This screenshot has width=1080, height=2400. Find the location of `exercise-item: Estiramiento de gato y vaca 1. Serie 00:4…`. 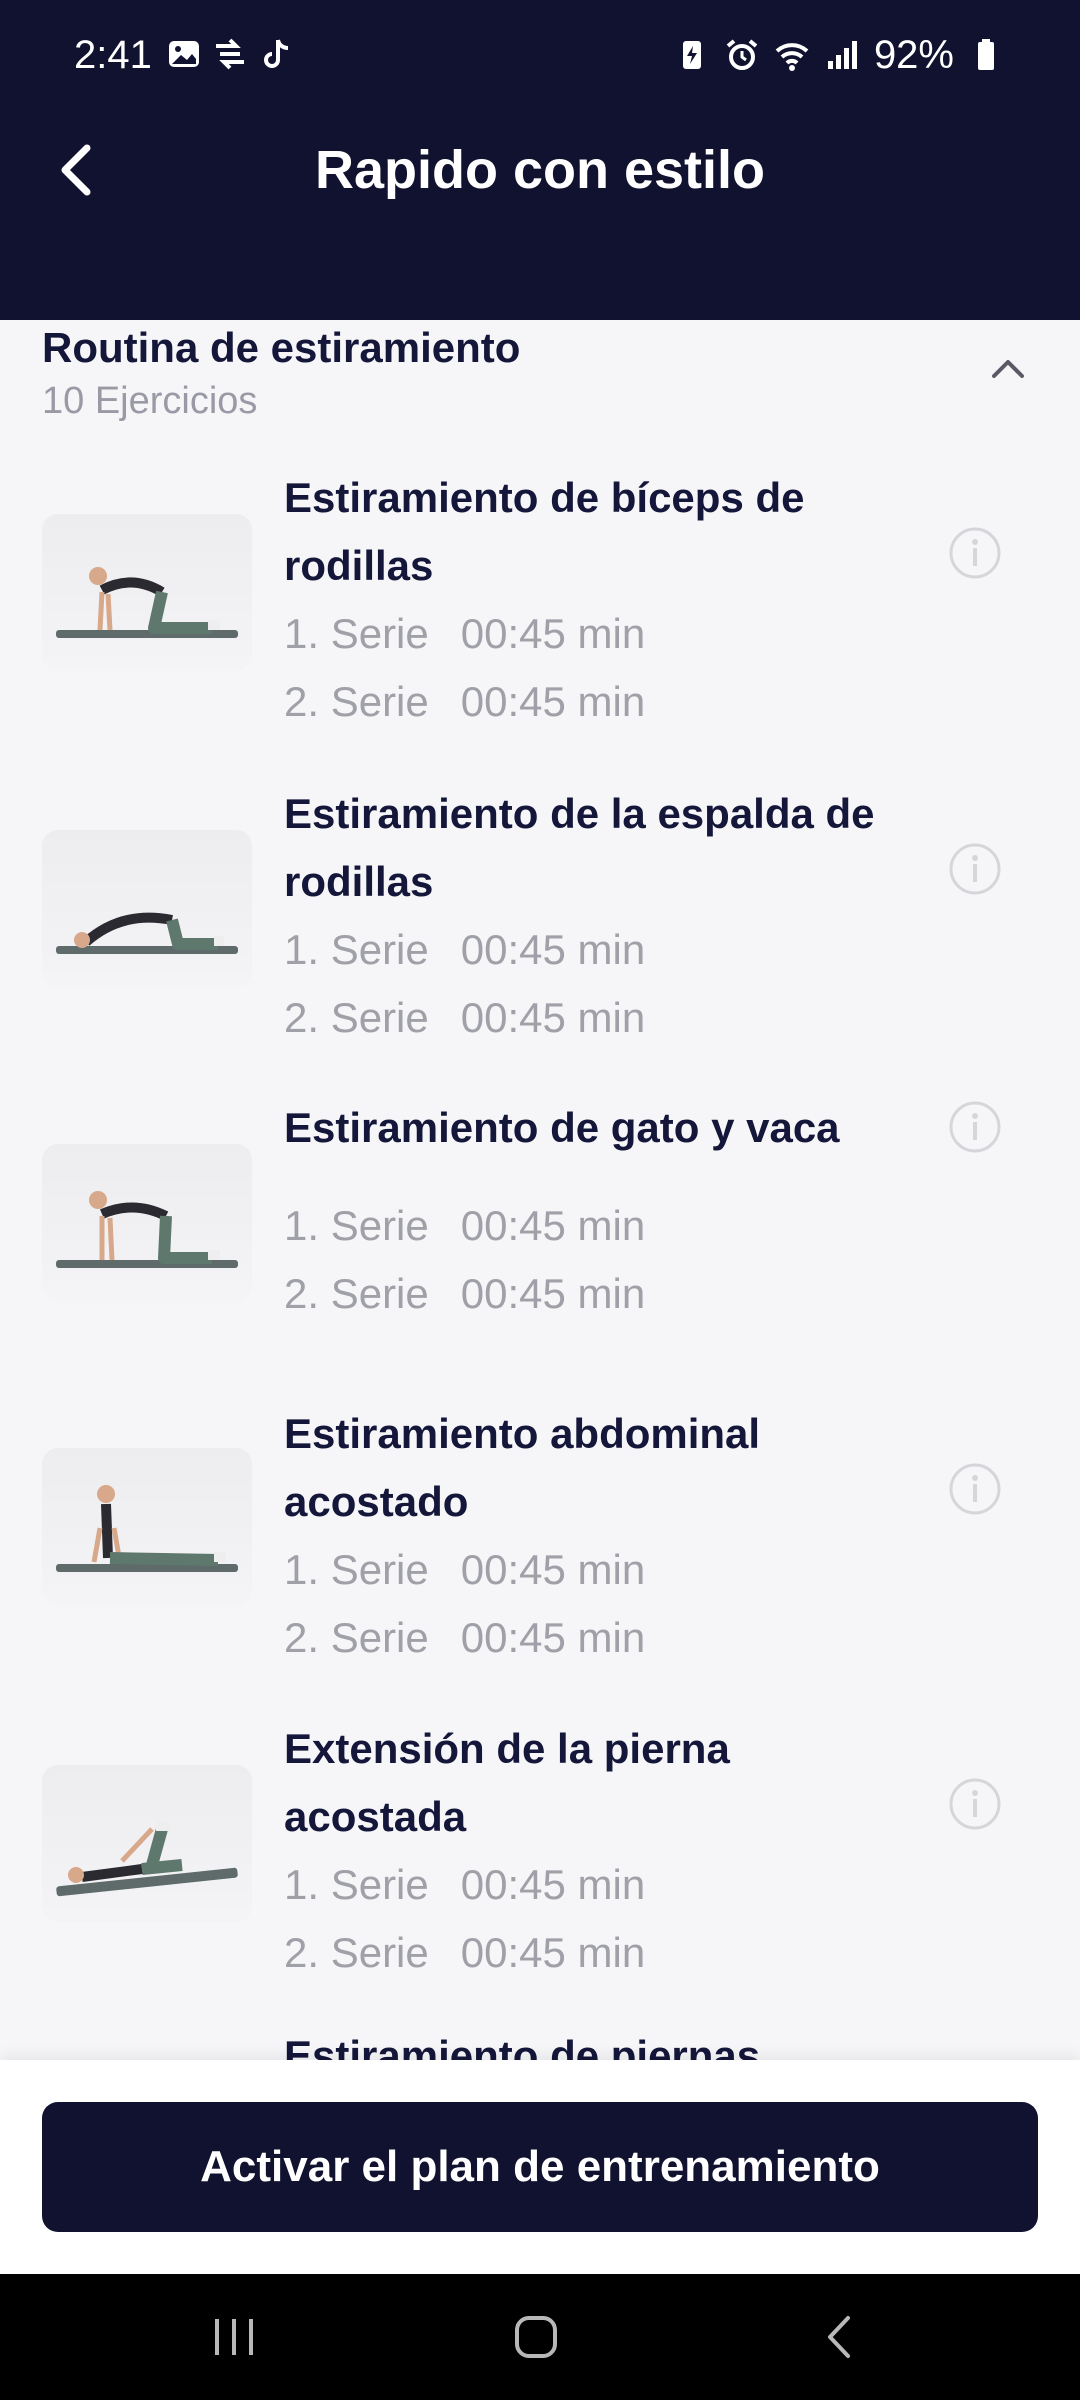

exercise-item: Estiramiento de gato y vaca 1. Serie 00:4… is located at coordinates (540, 1251).